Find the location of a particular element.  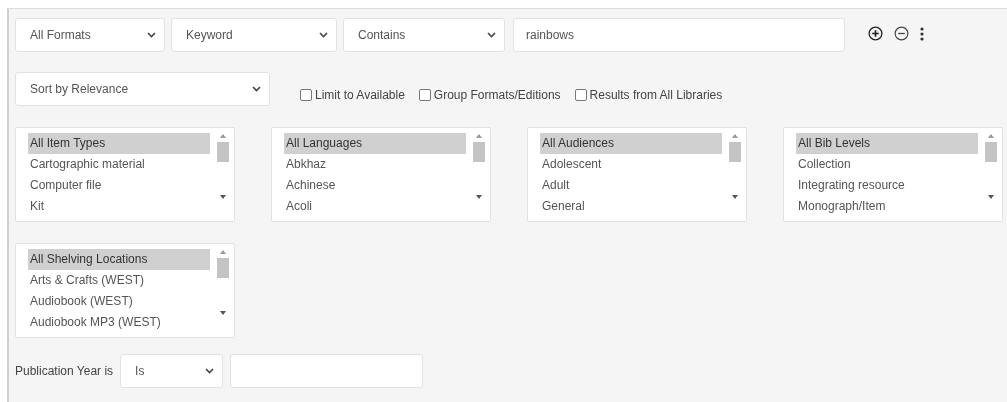

sort-select: Sort by Relevance is located at coordinates (142, 89).